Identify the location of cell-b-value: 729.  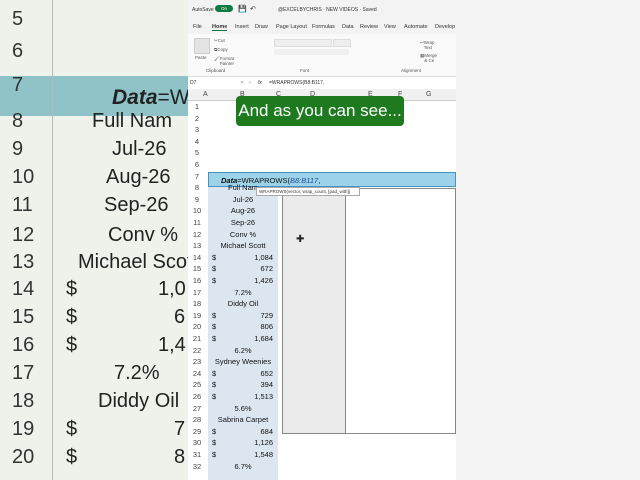
(250, 315).